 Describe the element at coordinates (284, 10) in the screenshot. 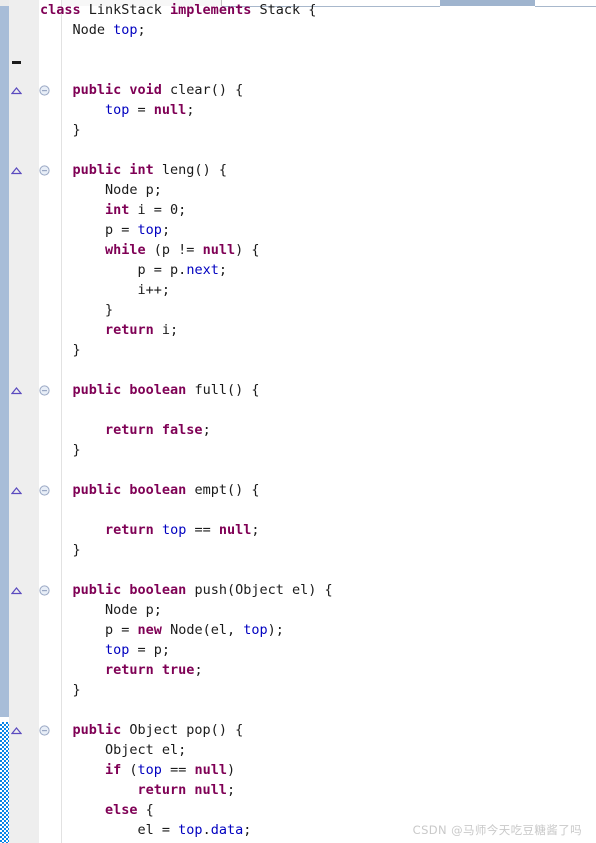

I see `code-token-pln: Stack {` at that location.